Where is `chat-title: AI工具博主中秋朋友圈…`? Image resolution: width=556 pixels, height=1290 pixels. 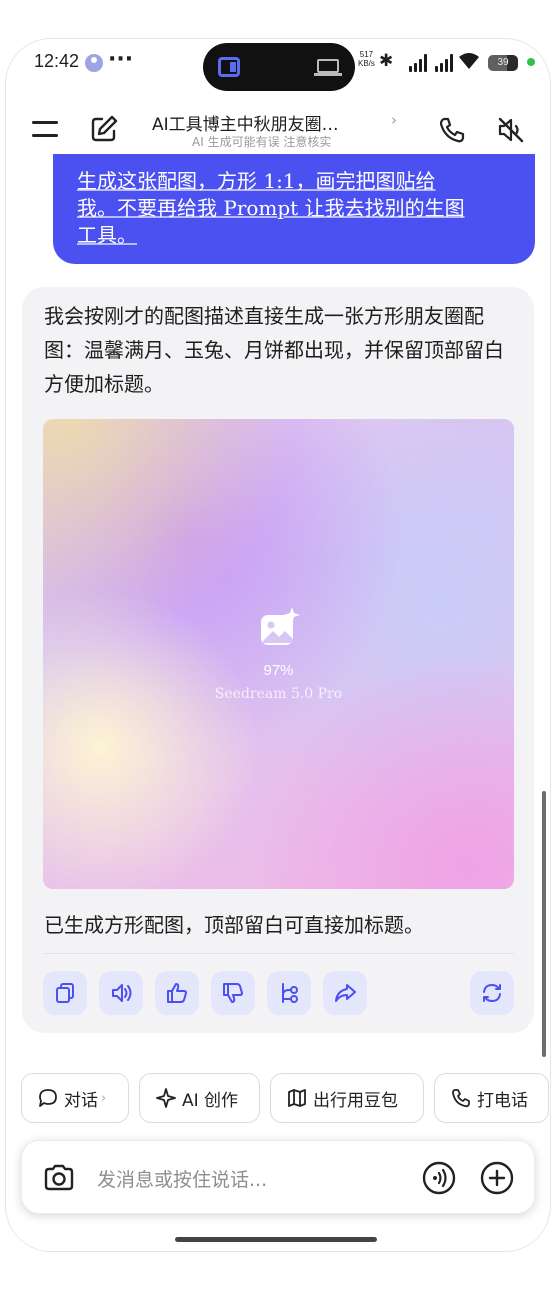
chat-title: AI工具博主中秋朋友圈… is located at coordinates (262, 122).